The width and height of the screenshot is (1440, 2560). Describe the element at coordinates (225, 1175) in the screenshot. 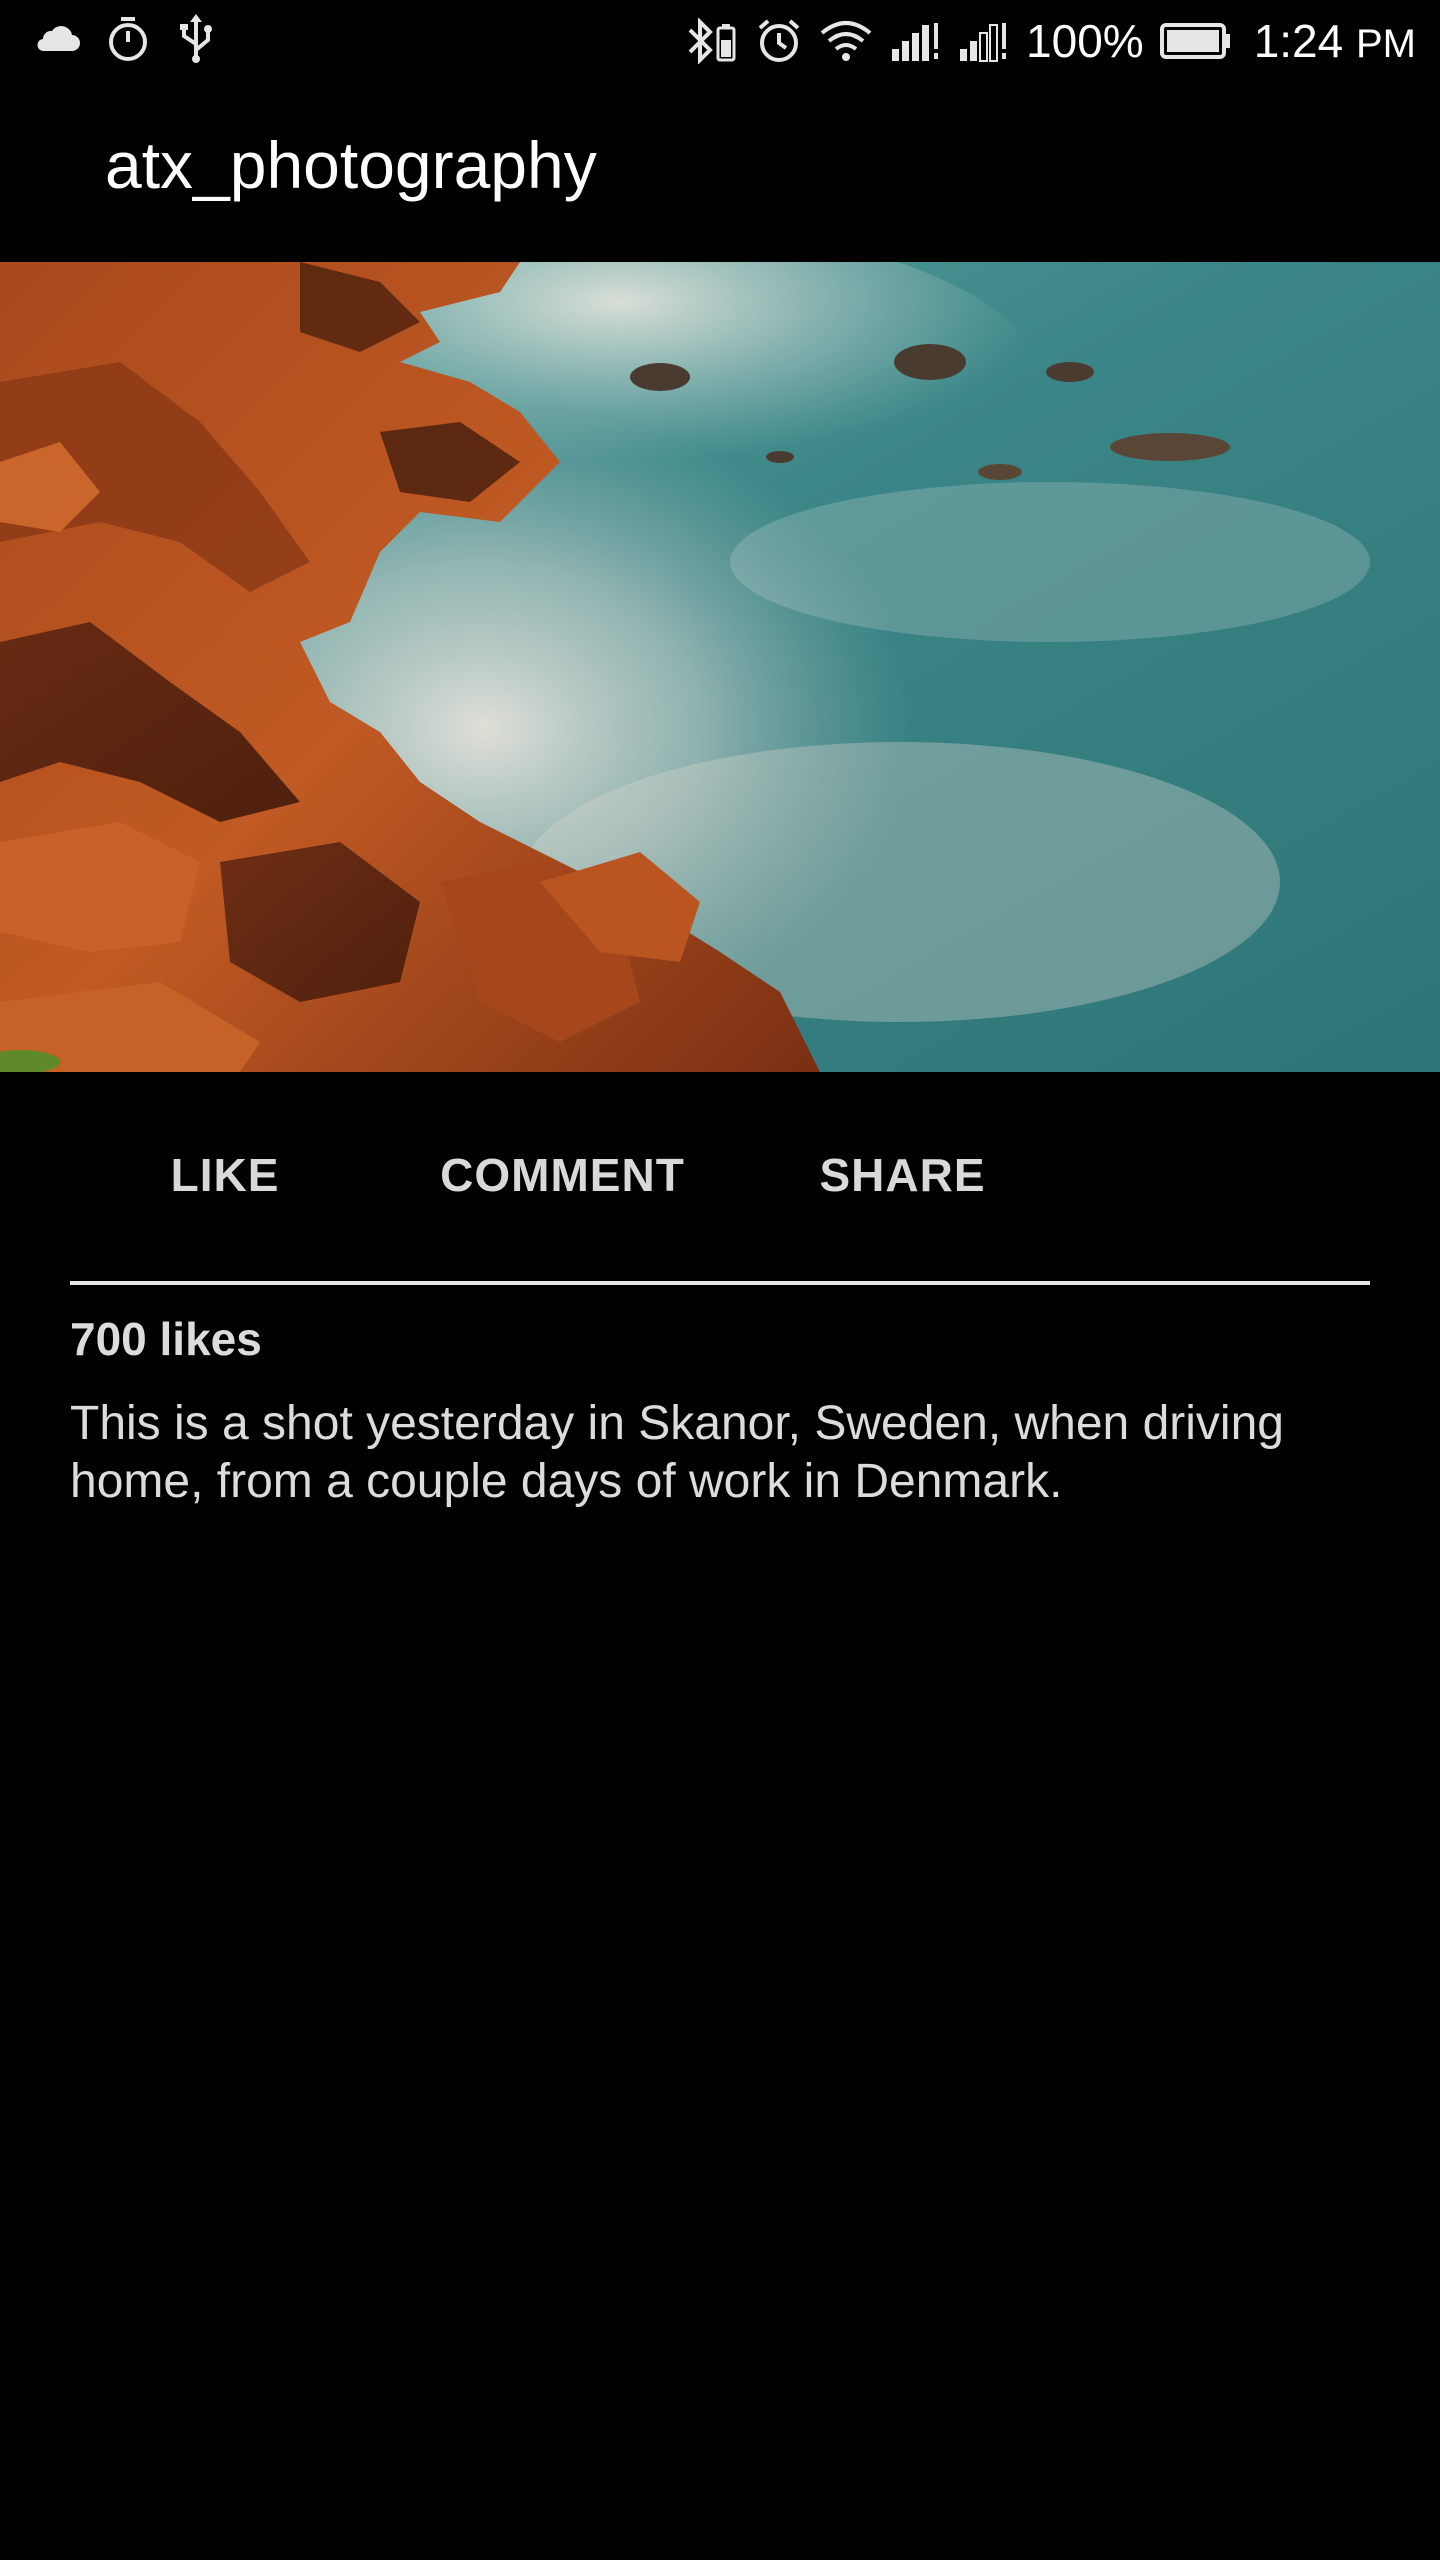

I see `like-button: LIKE` at that location.